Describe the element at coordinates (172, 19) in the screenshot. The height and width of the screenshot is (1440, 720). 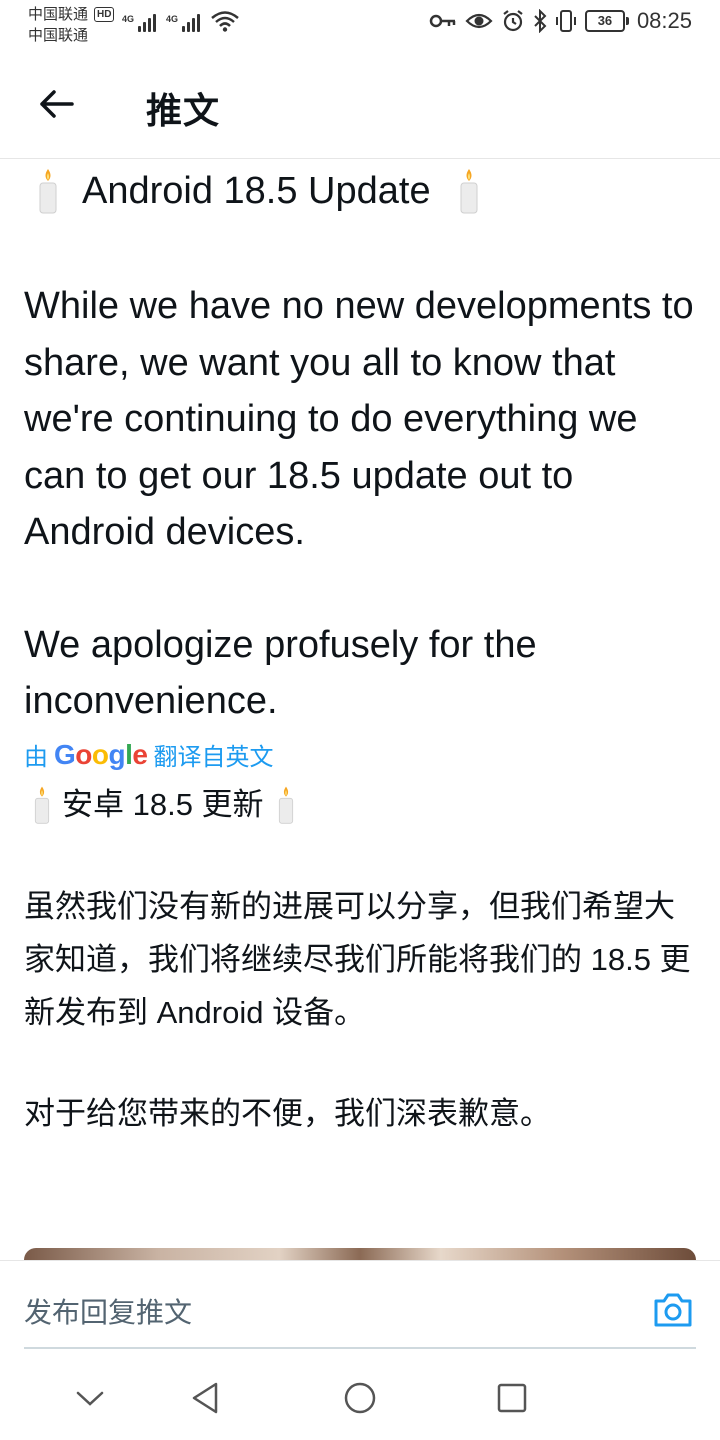
I see `signal-type-label-2: 4G` at that location.